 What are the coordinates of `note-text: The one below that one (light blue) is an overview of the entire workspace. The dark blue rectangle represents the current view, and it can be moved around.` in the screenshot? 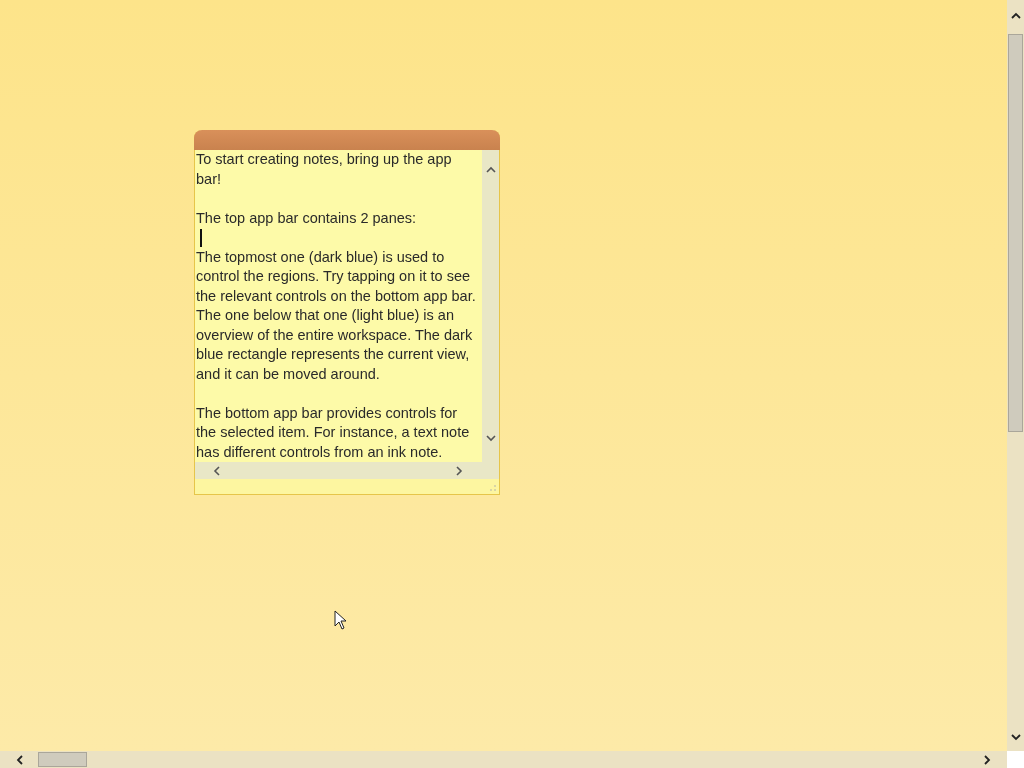 It's located at (335, 345).